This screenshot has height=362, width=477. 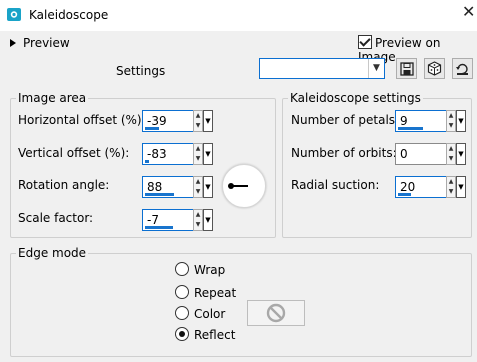 What do you see at coordinates (335, 185) in the screenshot?
I see `radial-suction-label: Radial suction:` at bounding box center [335, 185].